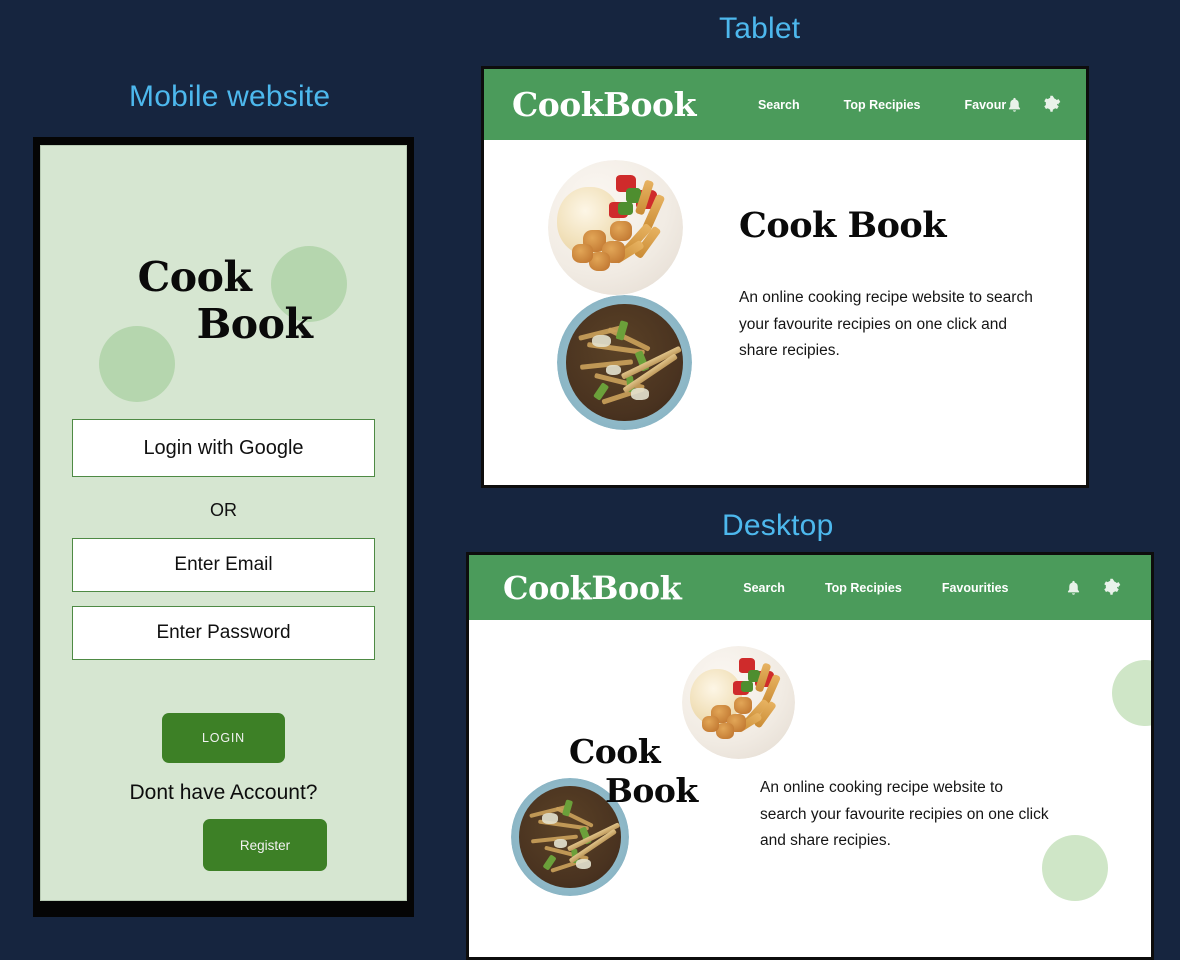 The width and height of the screenshot is (1180, 960). I want to click on desktop-brand-logo: CookBook, so click(592, 587).